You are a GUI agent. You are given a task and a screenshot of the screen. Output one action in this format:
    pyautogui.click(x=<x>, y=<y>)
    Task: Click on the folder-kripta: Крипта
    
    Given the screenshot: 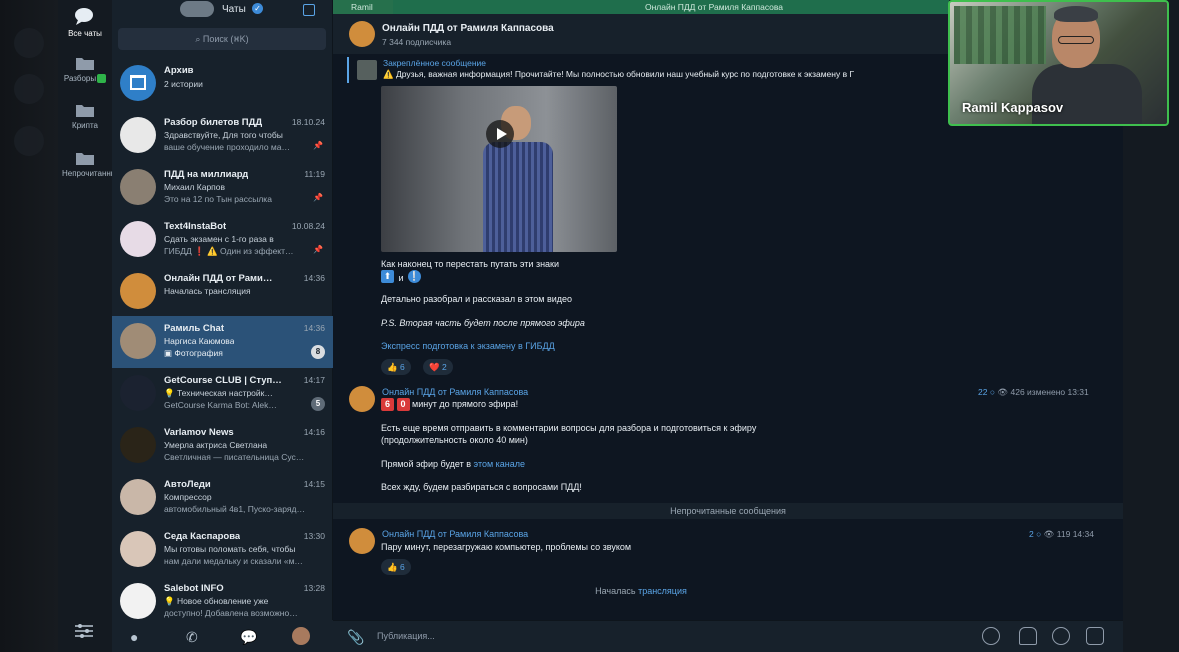 What is the action you would take?
    pyautogui.click(x=85, y=116)
    